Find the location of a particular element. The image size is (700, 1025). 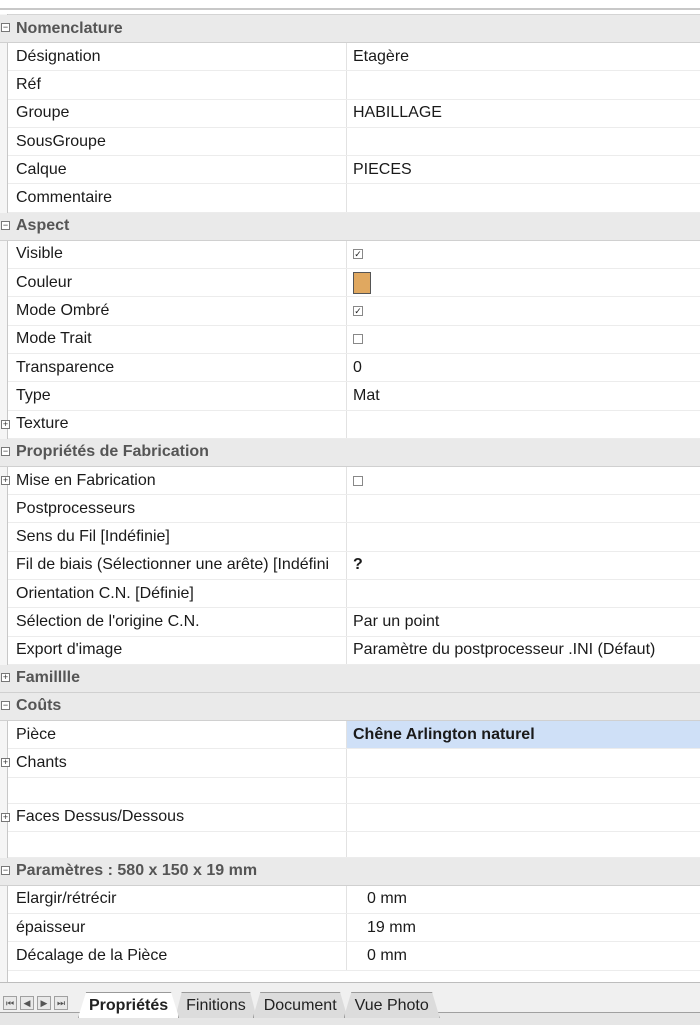

category-couts: − Coûts is located at coordinates (350, 706).